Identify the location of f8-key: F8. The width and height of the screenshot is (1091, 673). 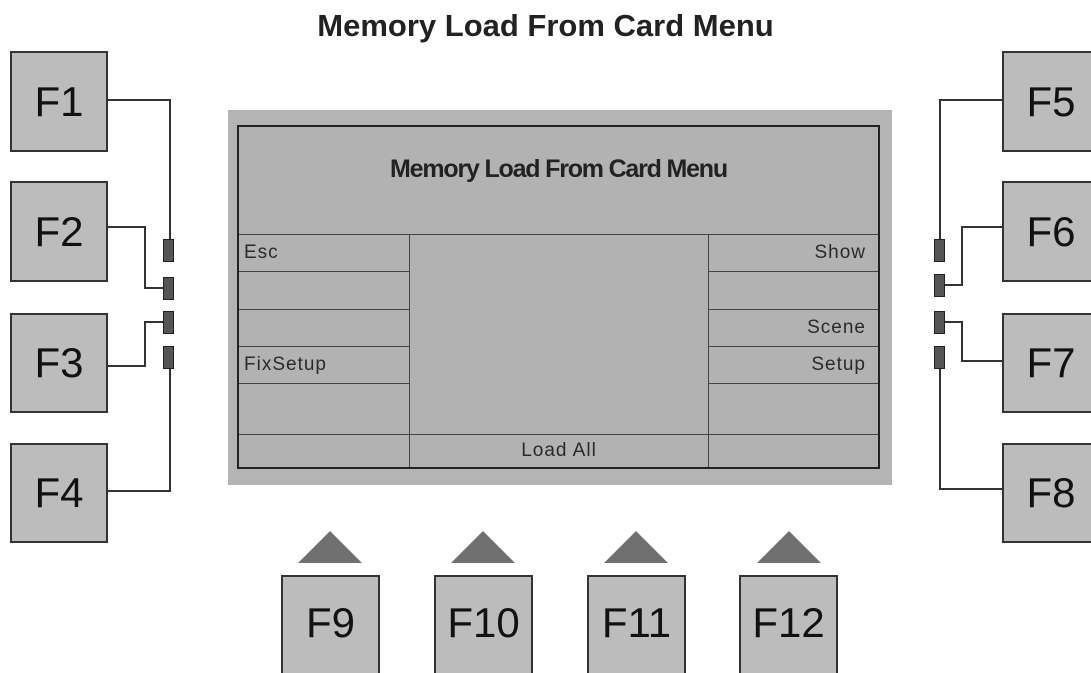
(1046, 493).